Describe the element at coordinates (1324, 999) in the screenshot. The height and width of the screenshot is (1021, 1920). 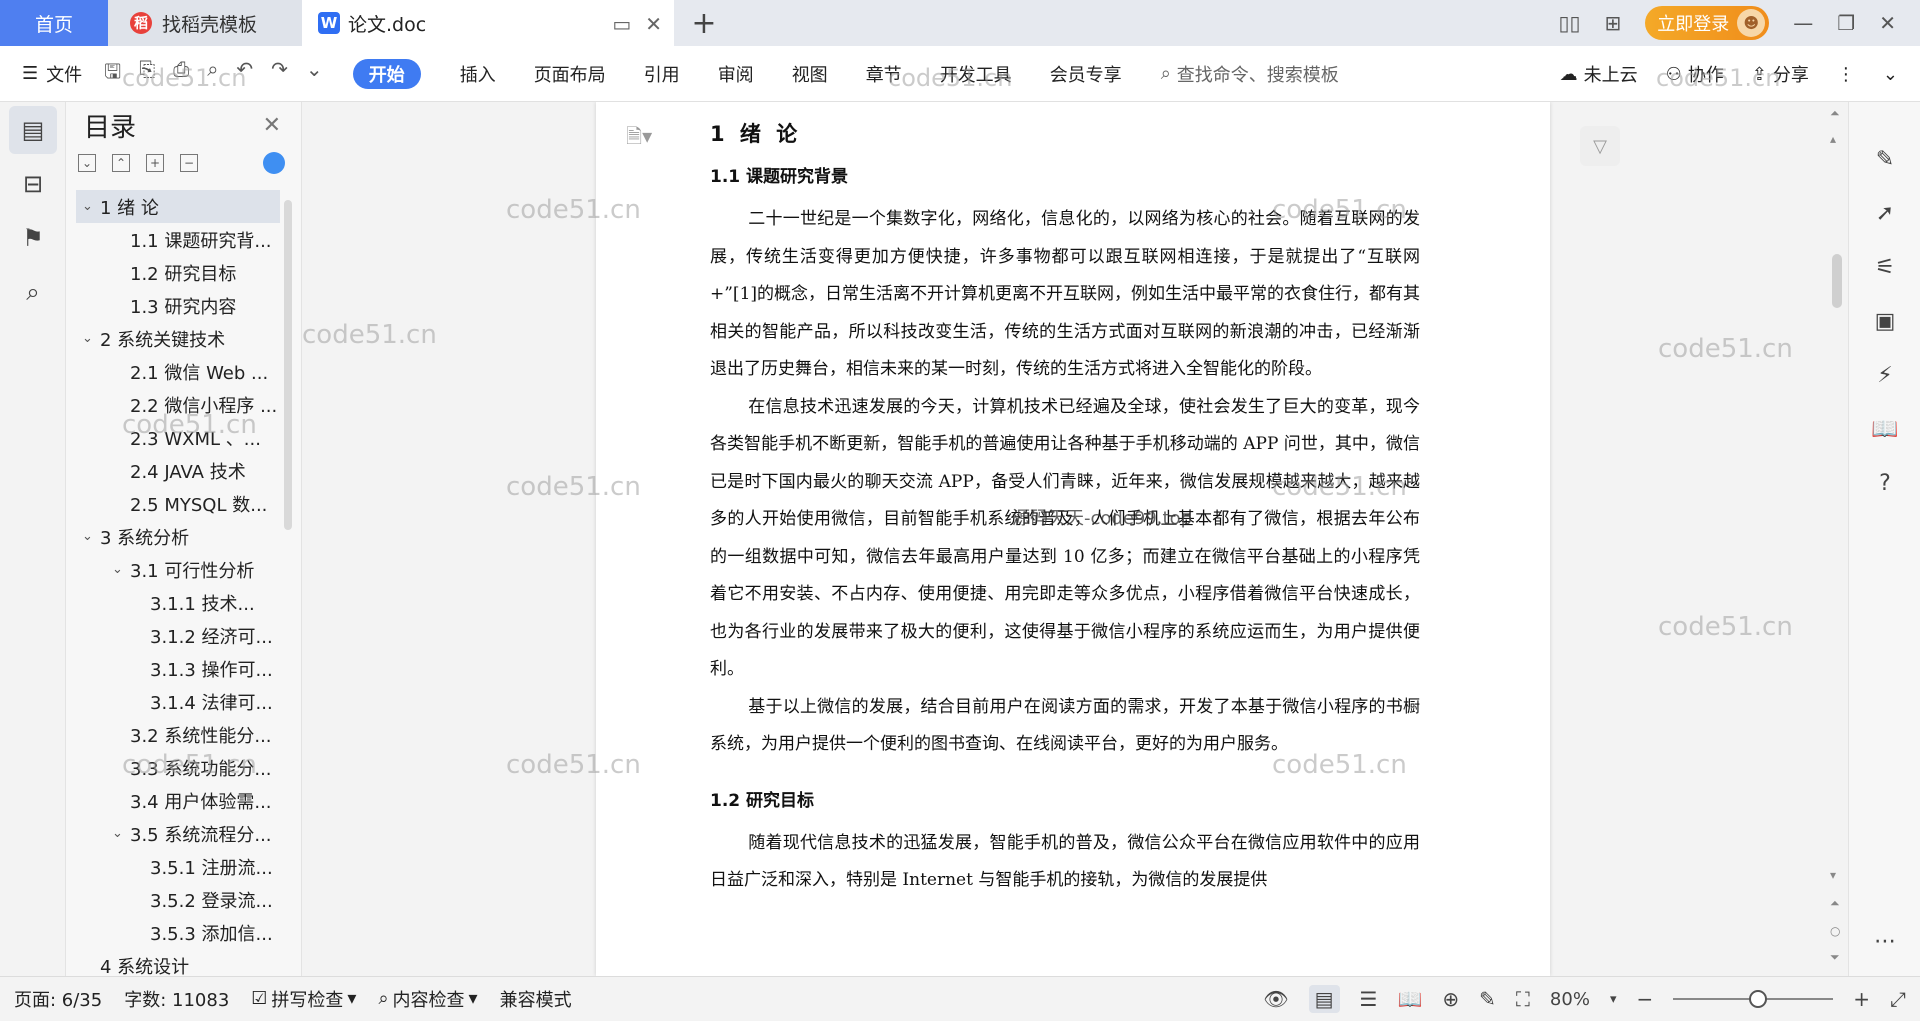
I see `page-view-icon: ▤` at that location.